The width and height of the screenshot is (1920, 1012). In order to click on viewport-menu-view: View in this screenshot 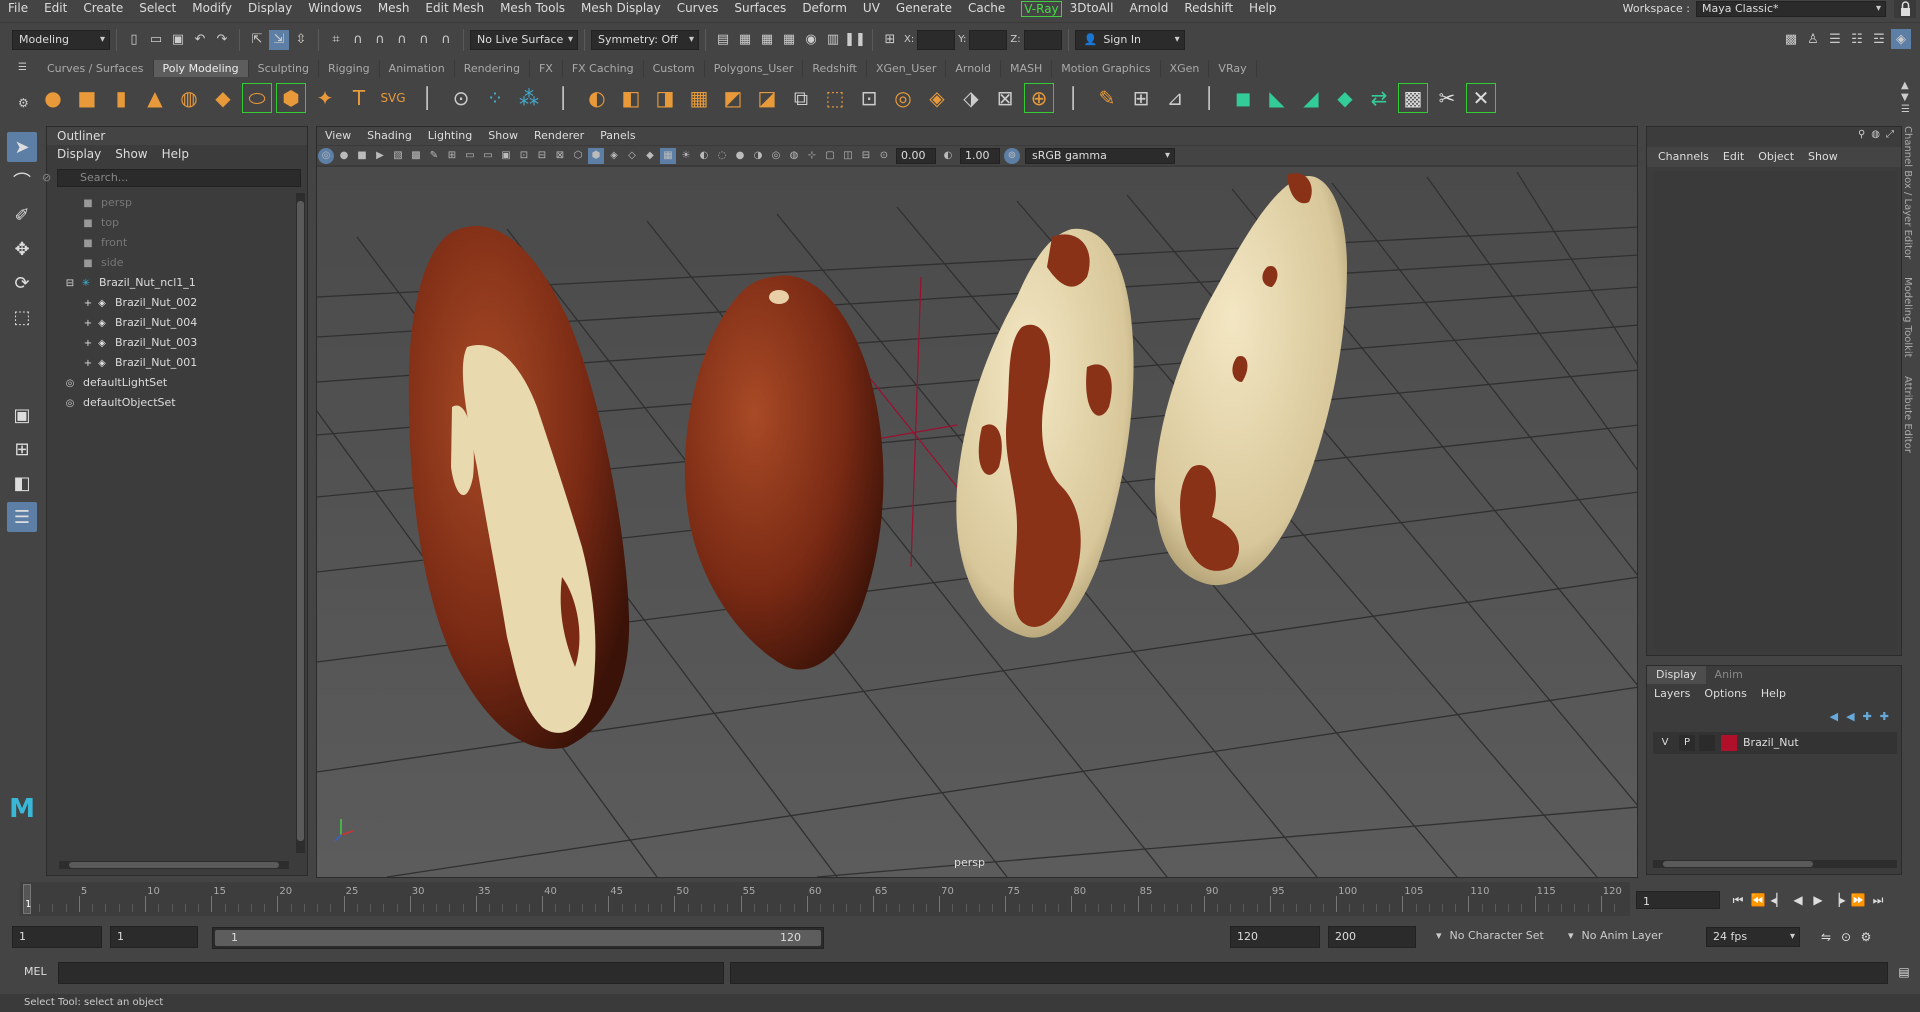, I will do `click(338, 136)`.